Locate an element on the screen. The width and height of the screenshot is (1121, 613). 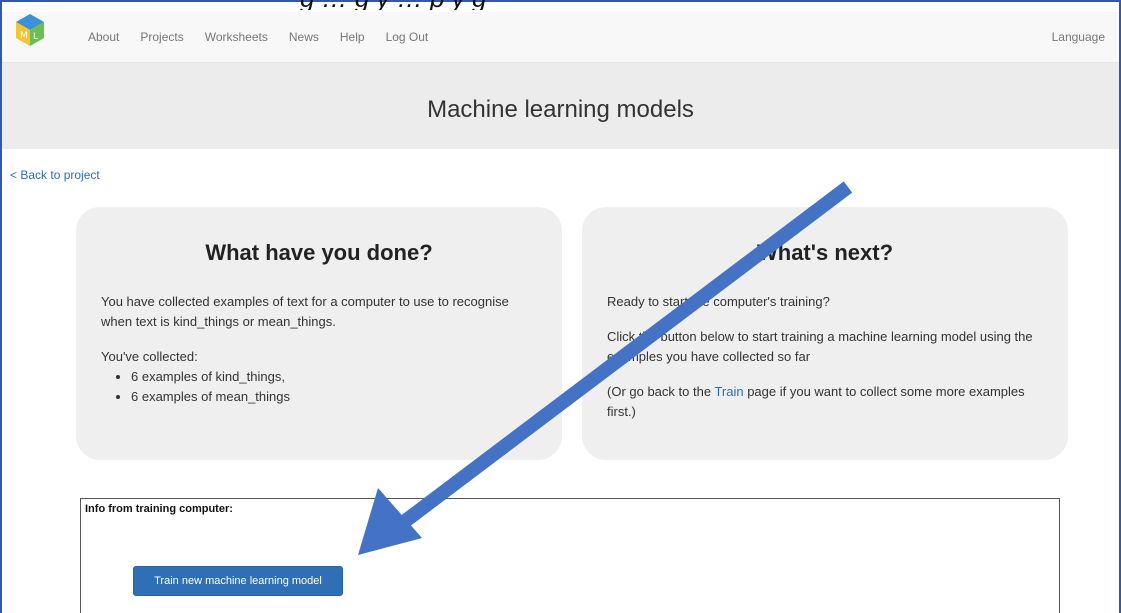
svg-text: L is located at coordinates (35, 37).